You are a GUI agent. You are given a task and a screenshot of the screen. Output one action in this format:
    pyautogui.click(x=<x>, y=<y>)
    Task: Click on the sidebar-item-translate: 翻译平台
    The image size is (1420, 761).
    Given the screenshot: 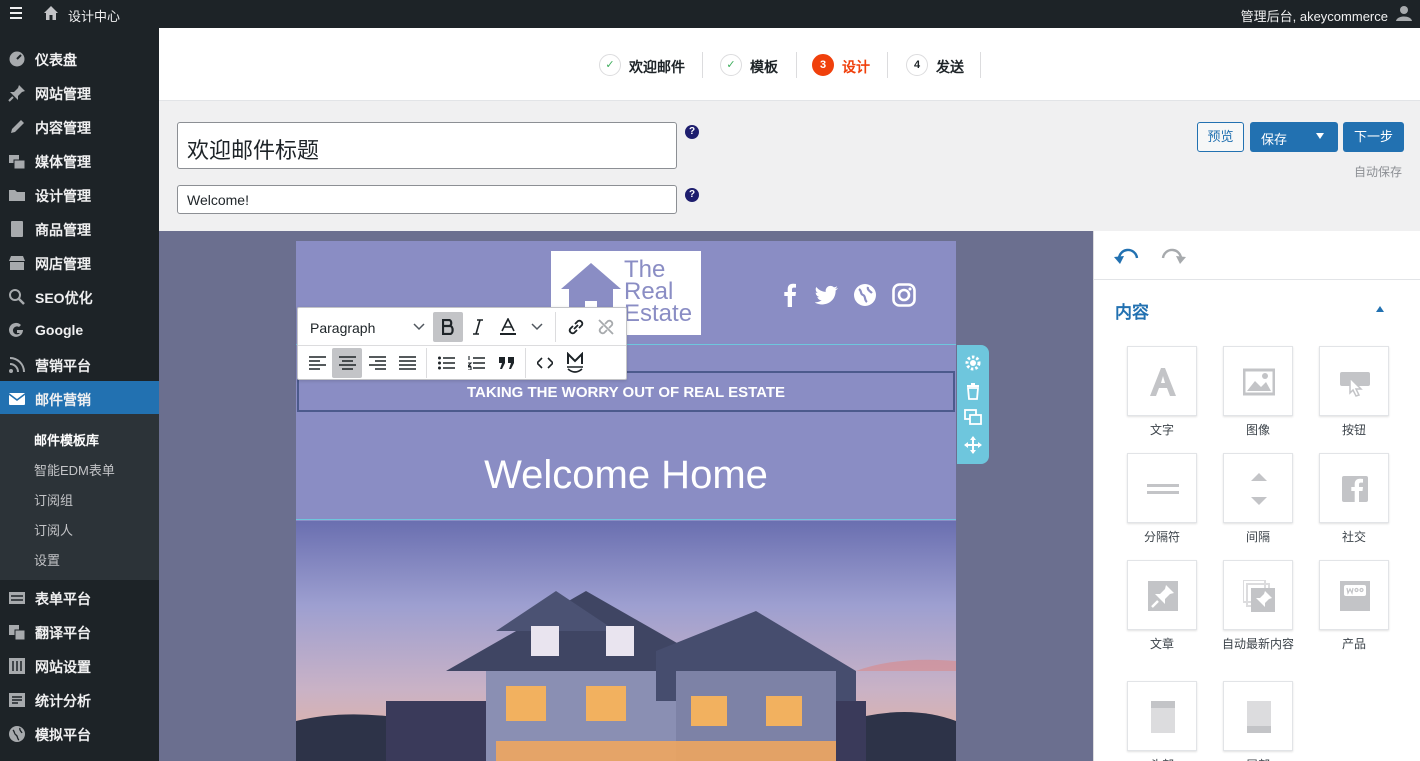 What is the action you would take?
    pyautogui.click(x=79, y=631)
    